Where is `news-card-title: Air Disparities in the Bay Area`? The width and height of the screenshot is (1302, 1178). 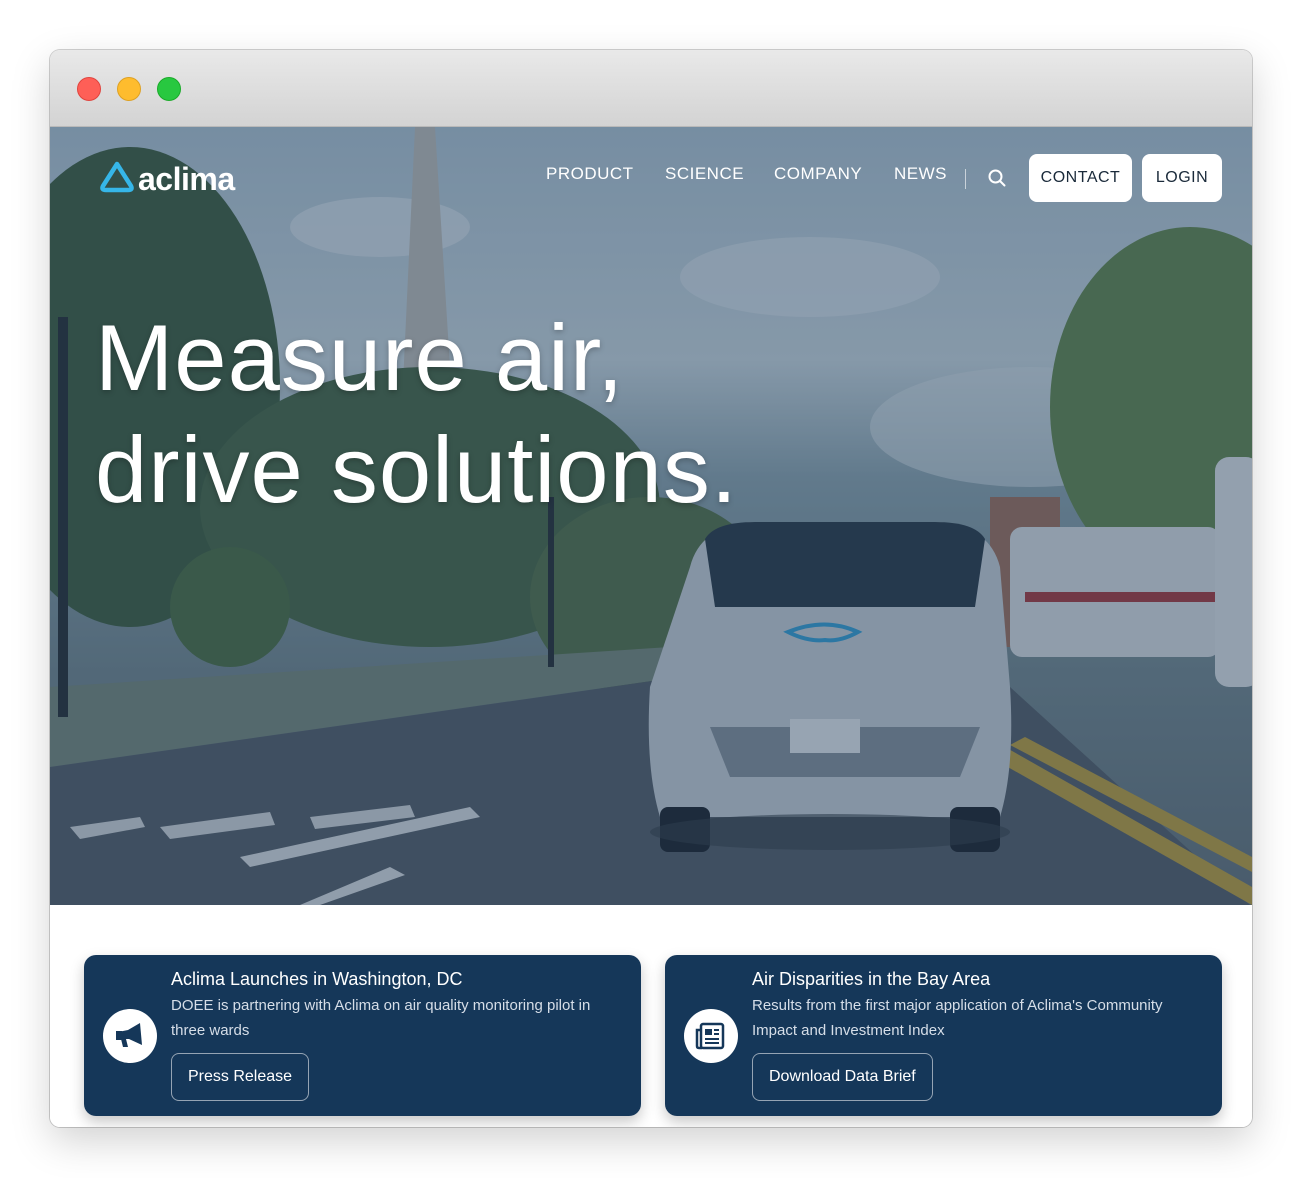
news-card-title: Air Disparities in the Bay Area is located at coordinates (871, 979).